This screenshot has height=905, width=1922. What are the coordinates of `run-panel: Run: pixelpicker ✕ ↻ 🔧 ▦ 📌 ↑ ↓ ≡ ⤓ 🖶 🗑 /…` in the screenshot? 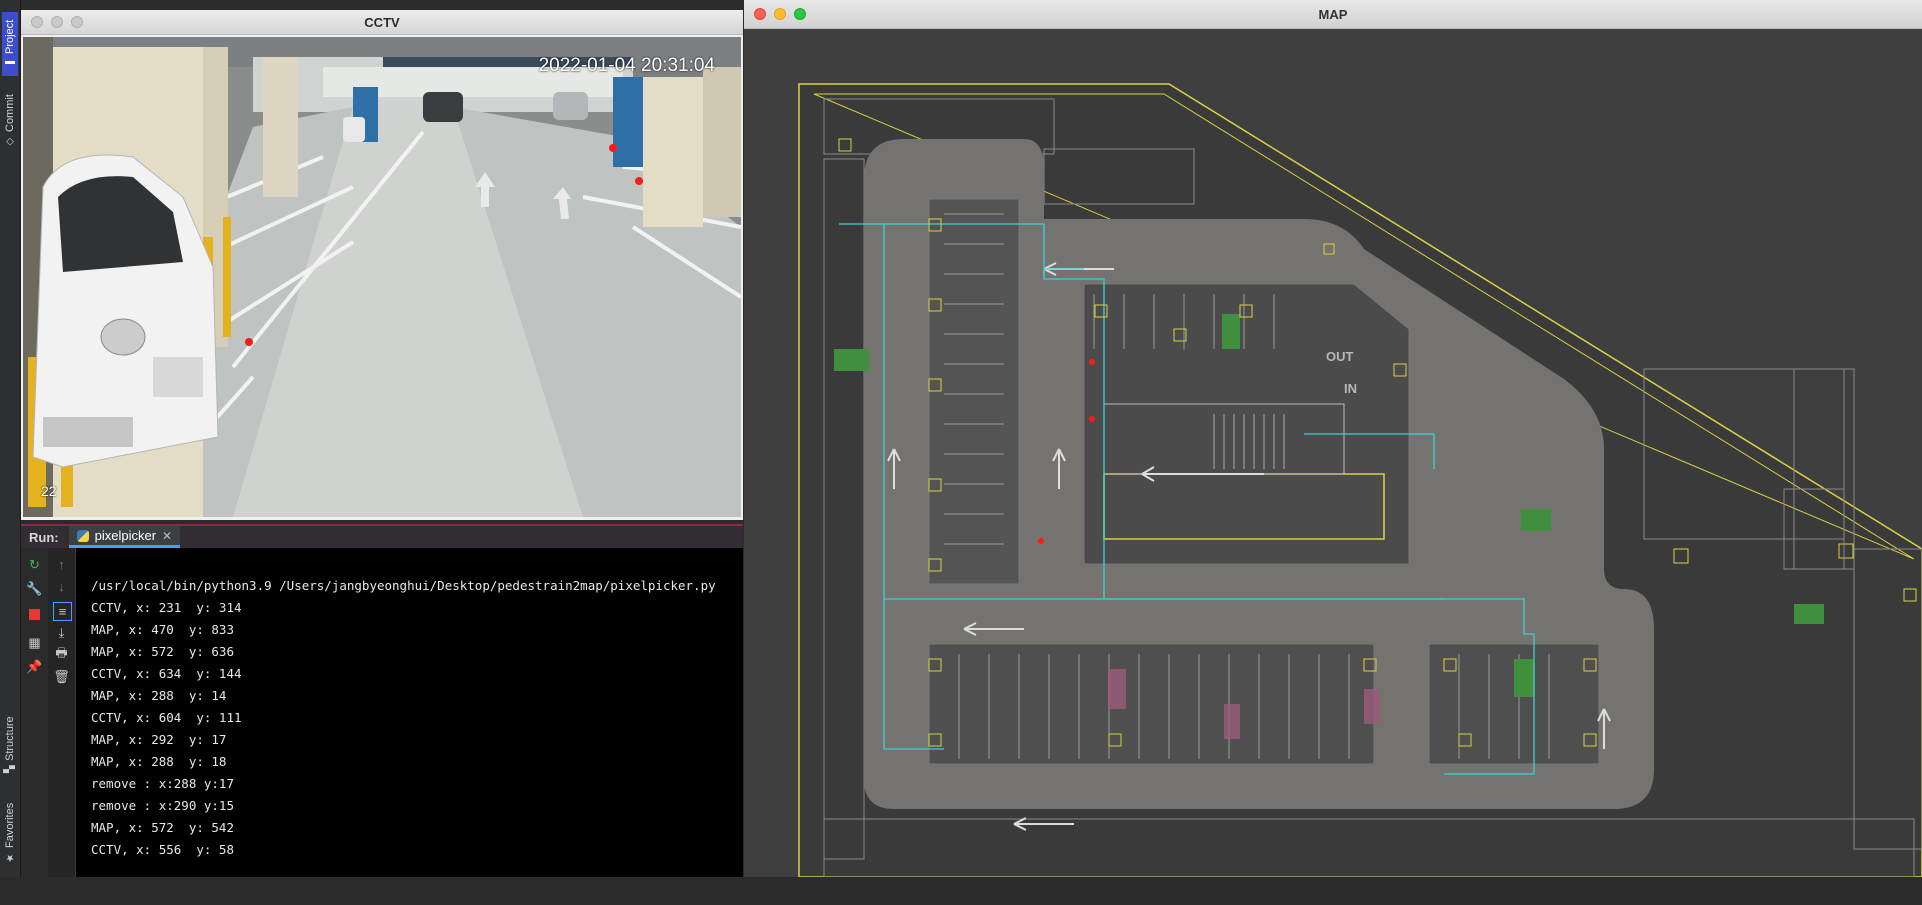 It's located at (382, 700).